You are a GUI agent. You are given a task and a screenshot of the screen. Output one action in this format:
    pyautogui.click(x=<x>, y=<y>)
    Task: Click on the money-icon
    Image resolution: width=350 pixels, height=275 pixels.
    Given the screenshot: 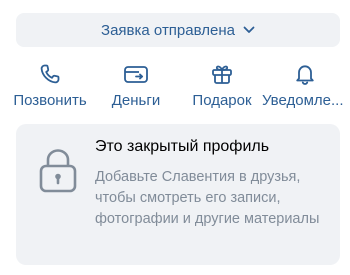 What is the action you would take?
    pyautogui.click(x=136, y=74)
    